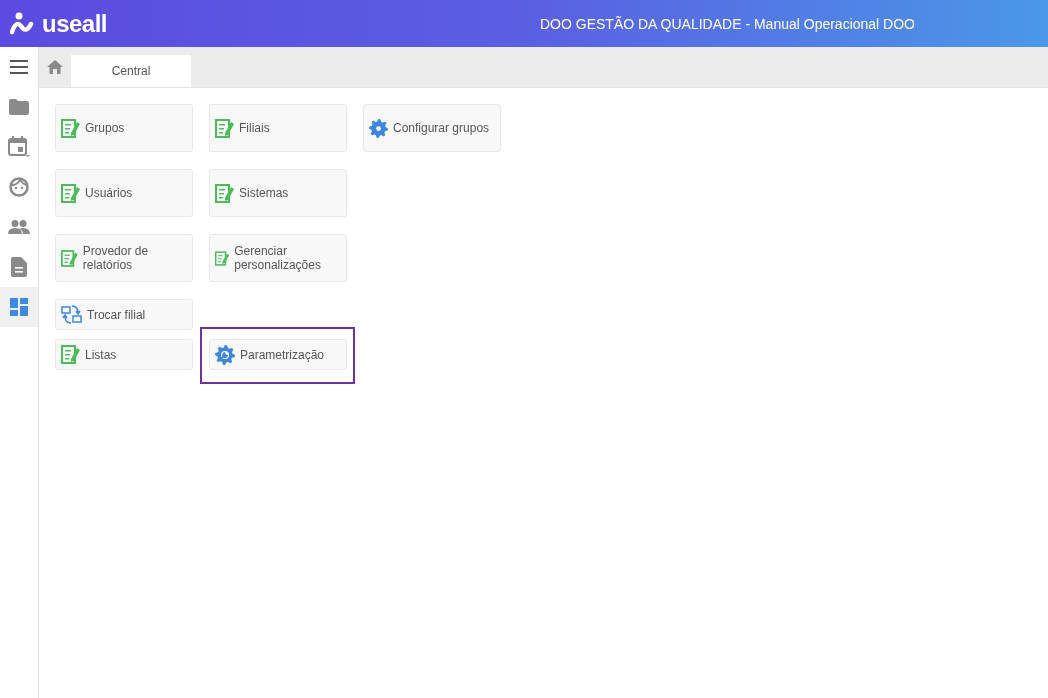  What do you see at coordinates (432, 128) in the screenshot?
I see `shortcut-tile: Configurar grupos` at bounding box center [432, 128].